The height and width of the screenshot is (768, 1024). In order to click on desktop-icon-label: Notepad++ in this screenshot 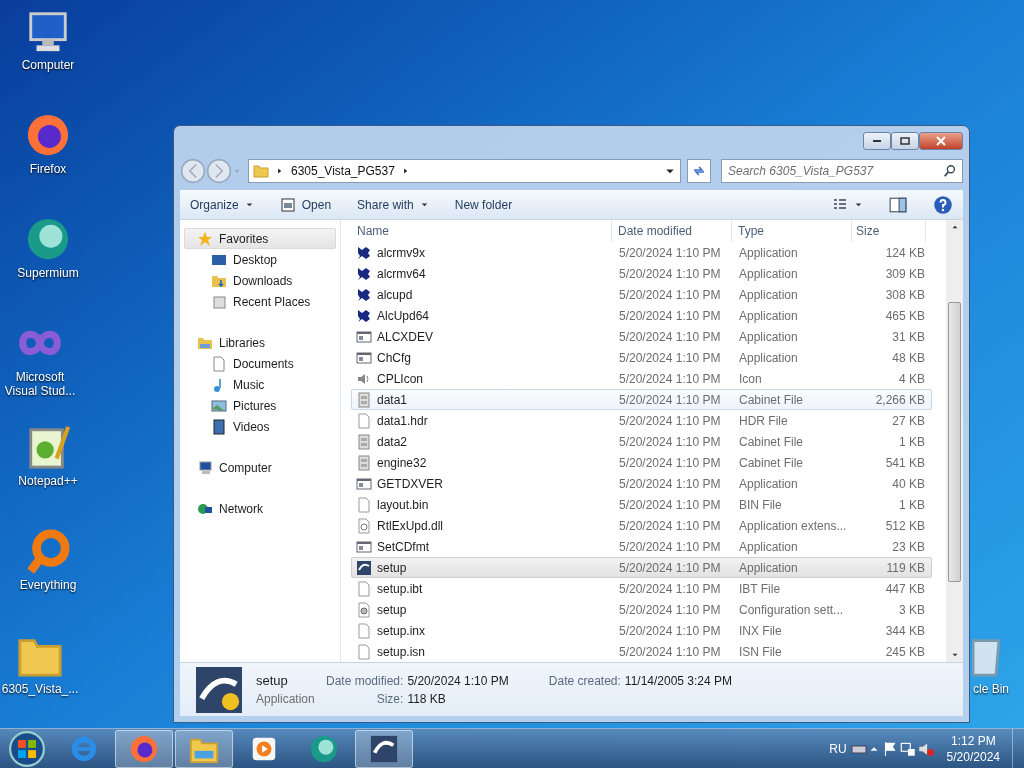, I will do `click(48, 481)`.